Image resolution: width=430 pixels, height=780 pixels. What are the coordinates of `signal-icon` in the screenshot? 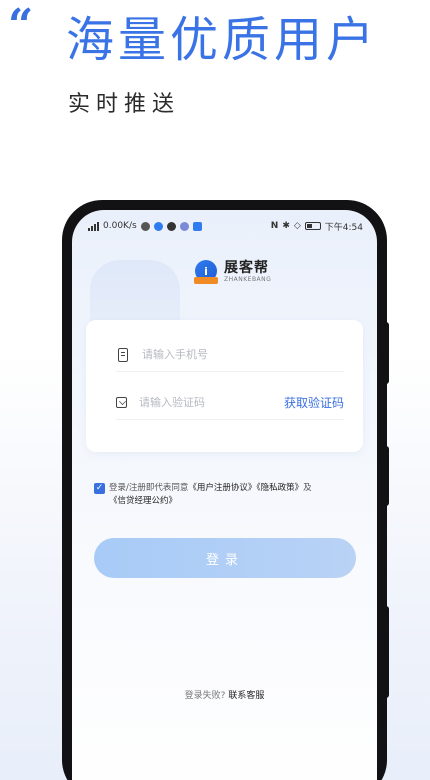 It's located at (93, 226).